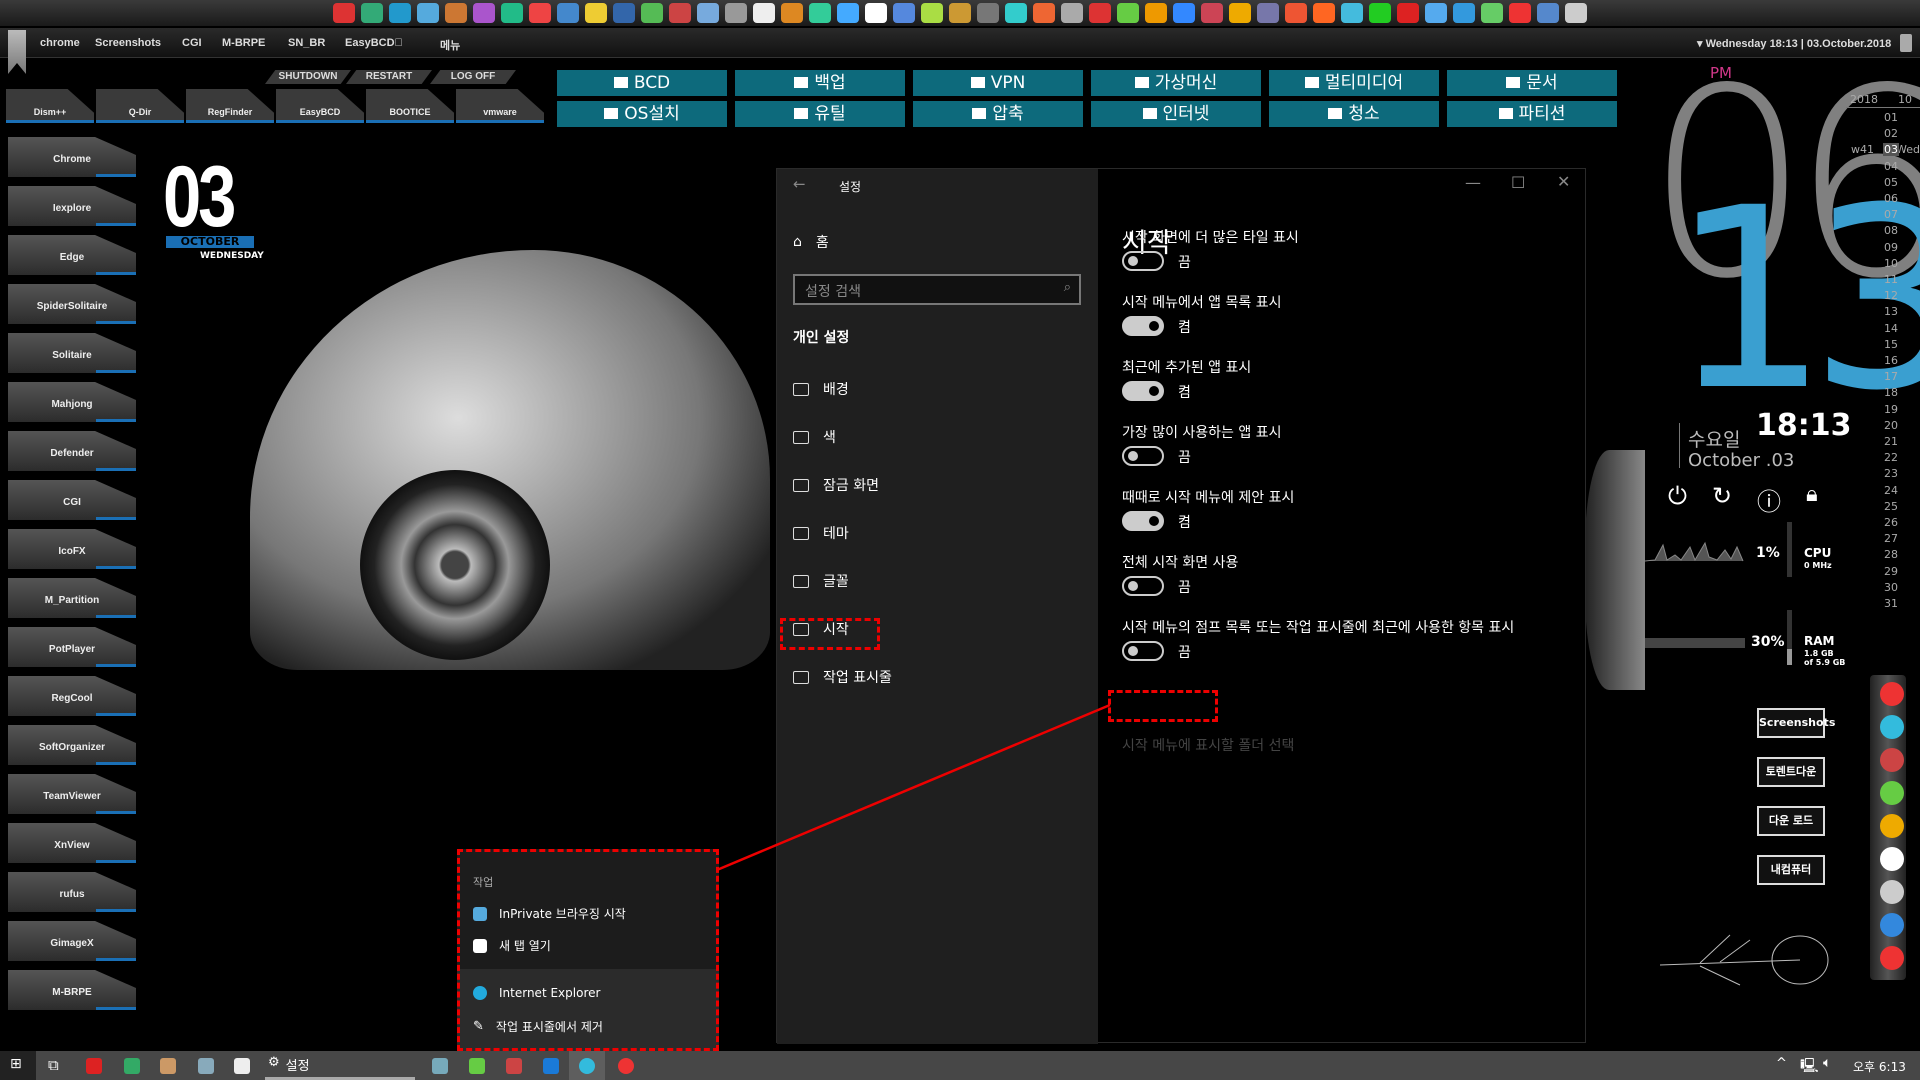  Describe the element at coordinates (53, 1065) in the screenshot. I see `task-view-icon: ⧉` at that location.